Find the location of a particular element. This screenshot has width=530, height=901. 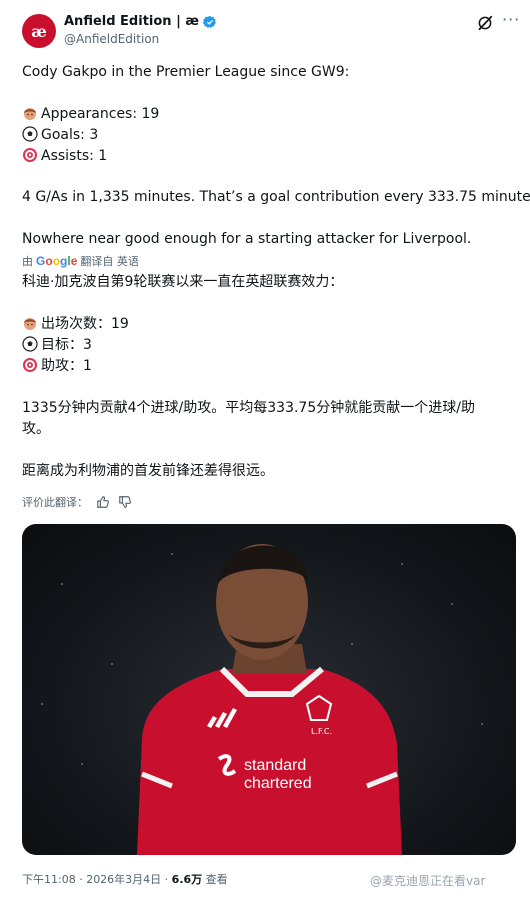

view-count: 6.6万 is located at coordinates (187, 879).